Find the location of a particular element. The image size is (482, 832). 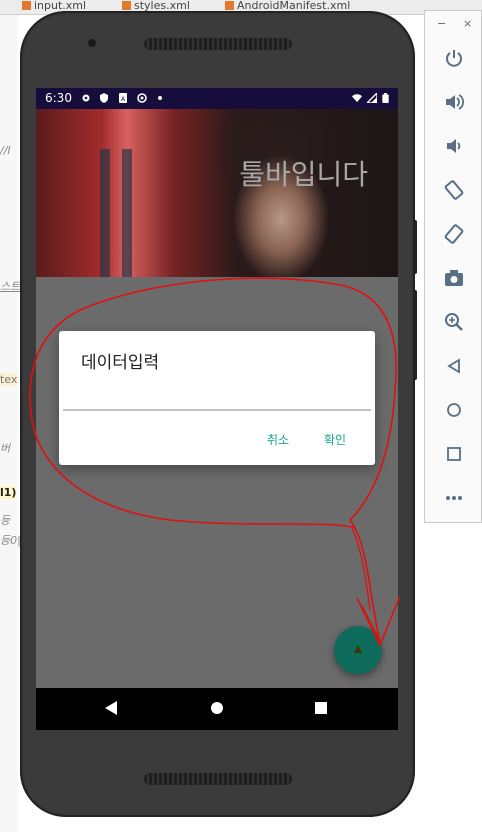

home-icon is located at coordinates (454, 410).